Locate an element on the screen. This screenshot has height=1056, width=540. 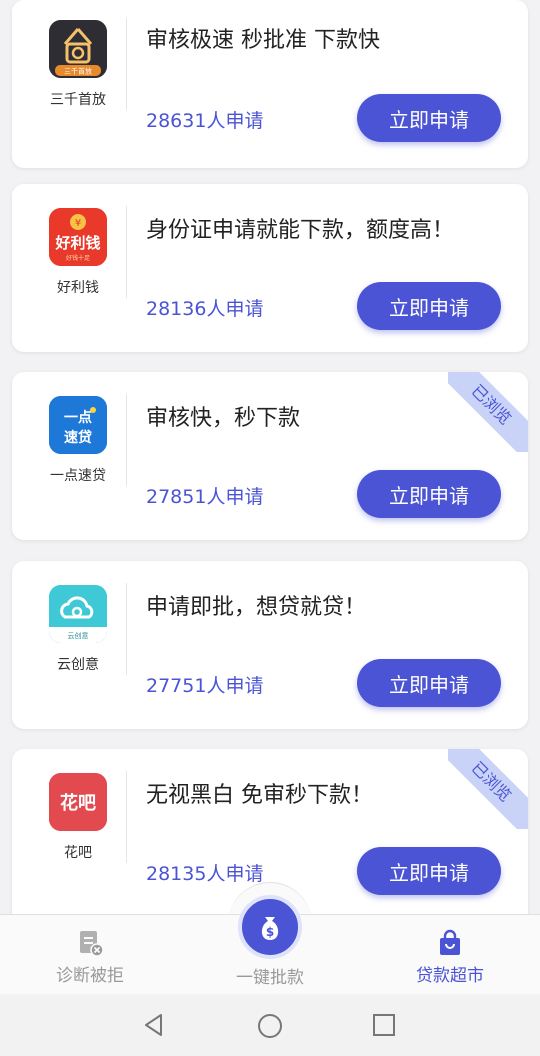
applicant-count: 28136人申请 is located at coordinates (205, 309).